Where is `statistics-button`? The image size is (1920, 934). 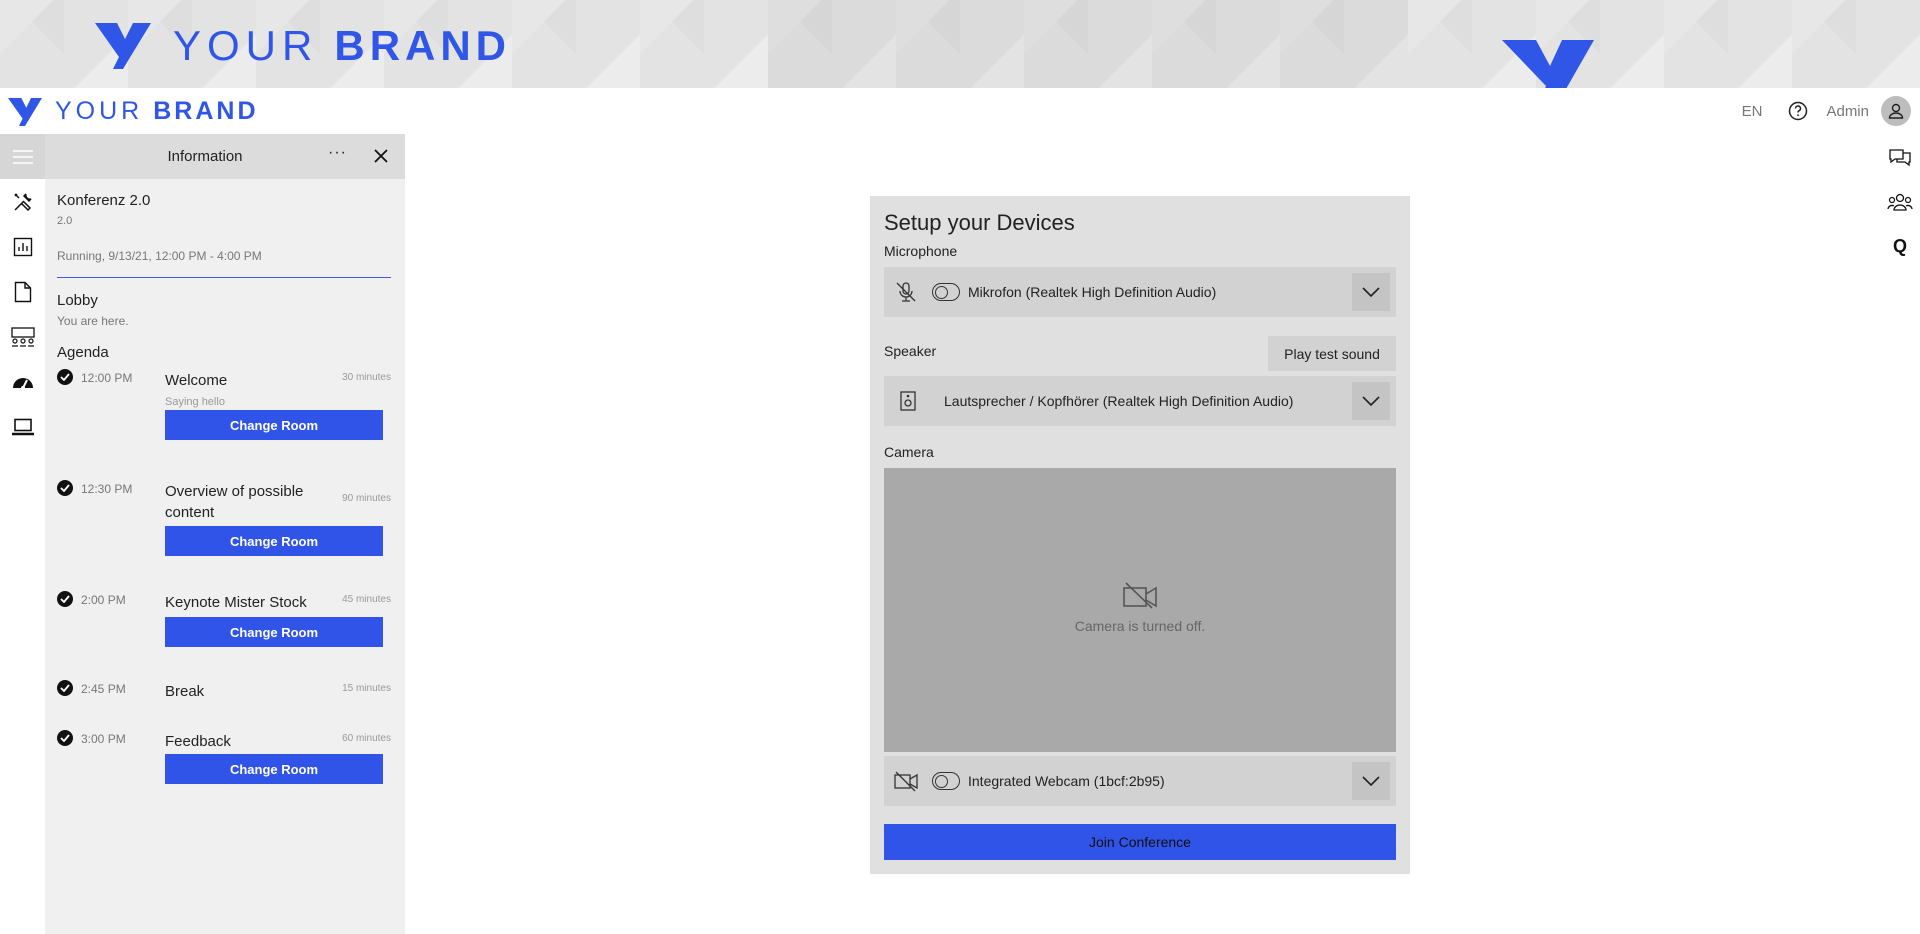 statistics-button is located at coordinates (22, 246).